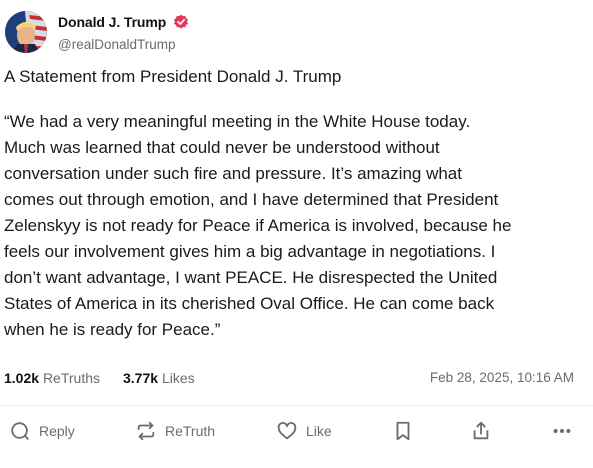 Image resolution: width=593 pixels, height=468 pixels. I want to click on retruths-count: 1.02k, so click(22, 378).